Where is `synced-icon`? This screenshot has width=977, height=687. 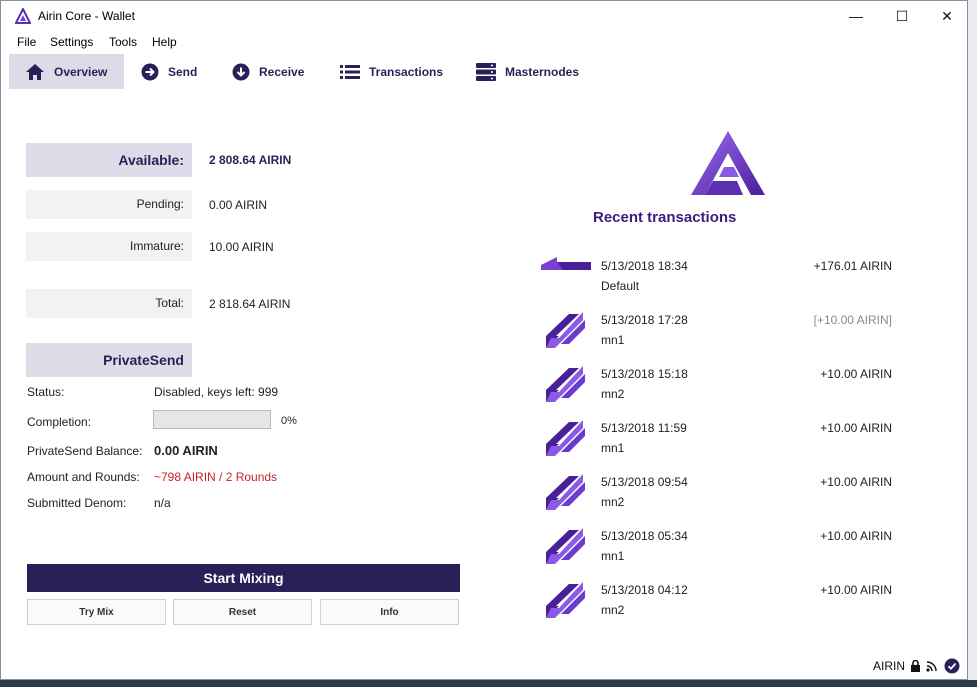 synced-icon is located at coordinates (952, 666).